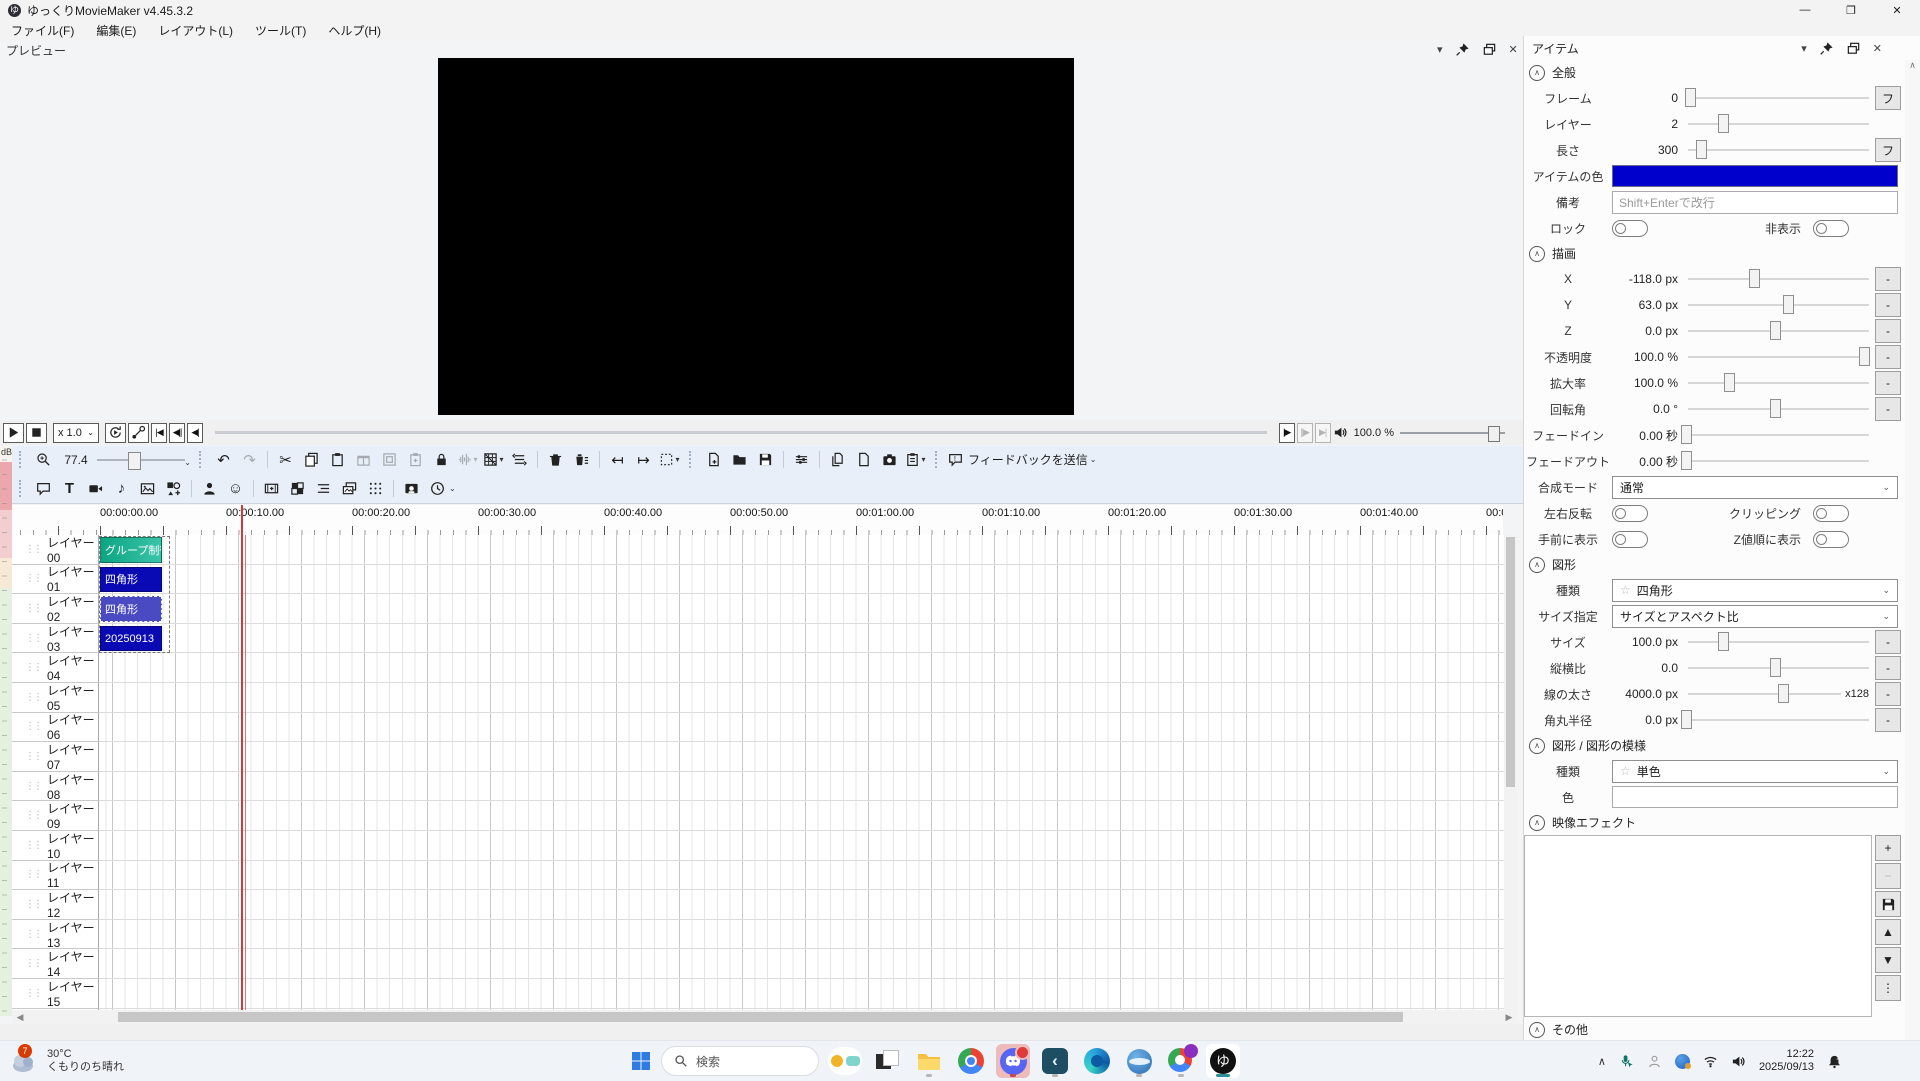  I want to click on arrow-left-bar-button: ↤, so click(617, 459).